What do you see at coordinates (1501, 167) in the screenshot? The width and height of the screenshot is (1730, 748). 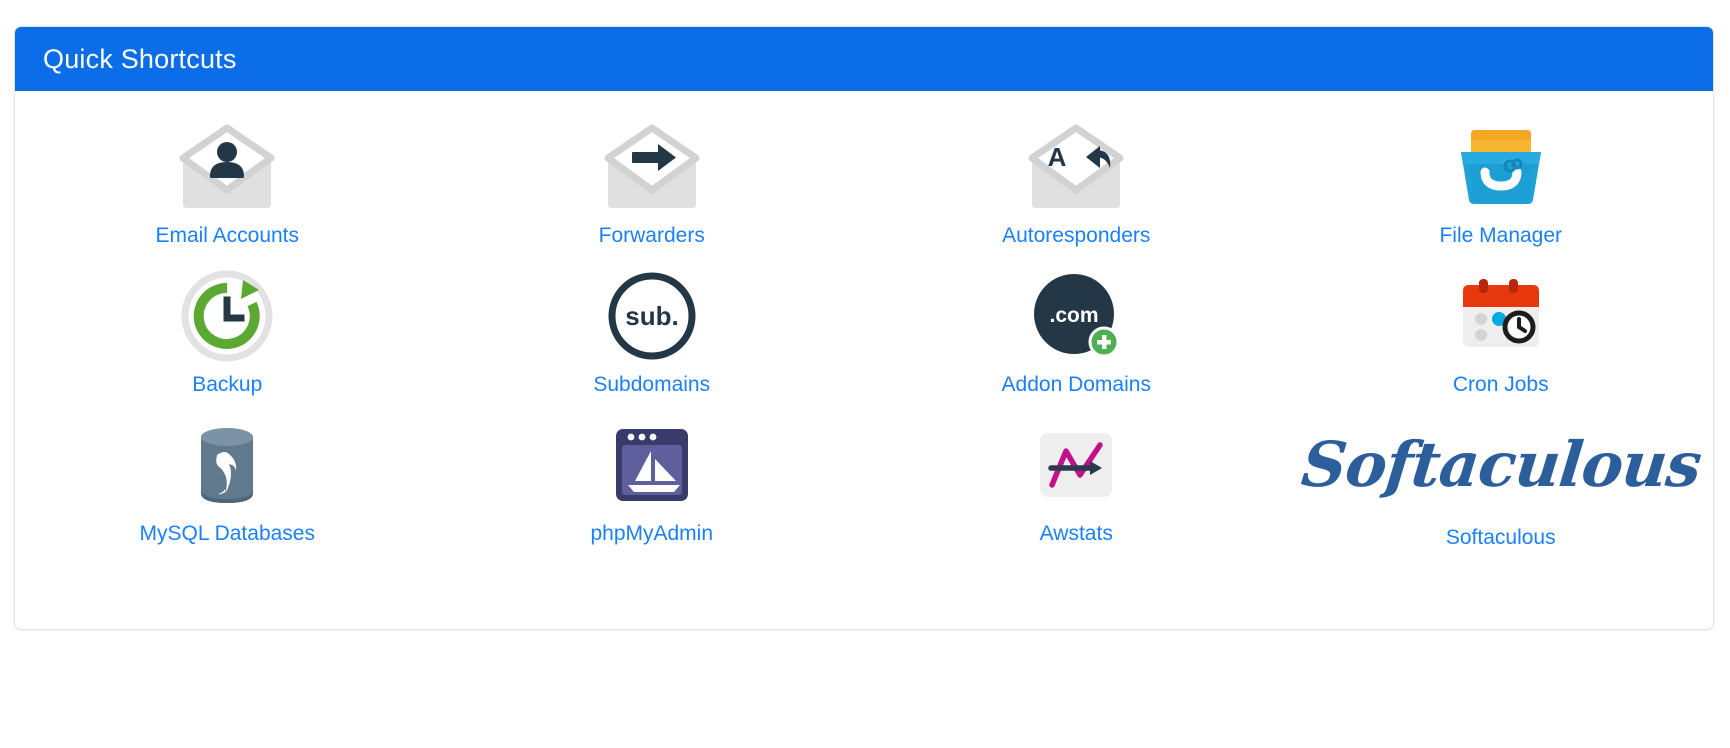 I see `file-drawer-icon` at bounding box center [1501, 167].